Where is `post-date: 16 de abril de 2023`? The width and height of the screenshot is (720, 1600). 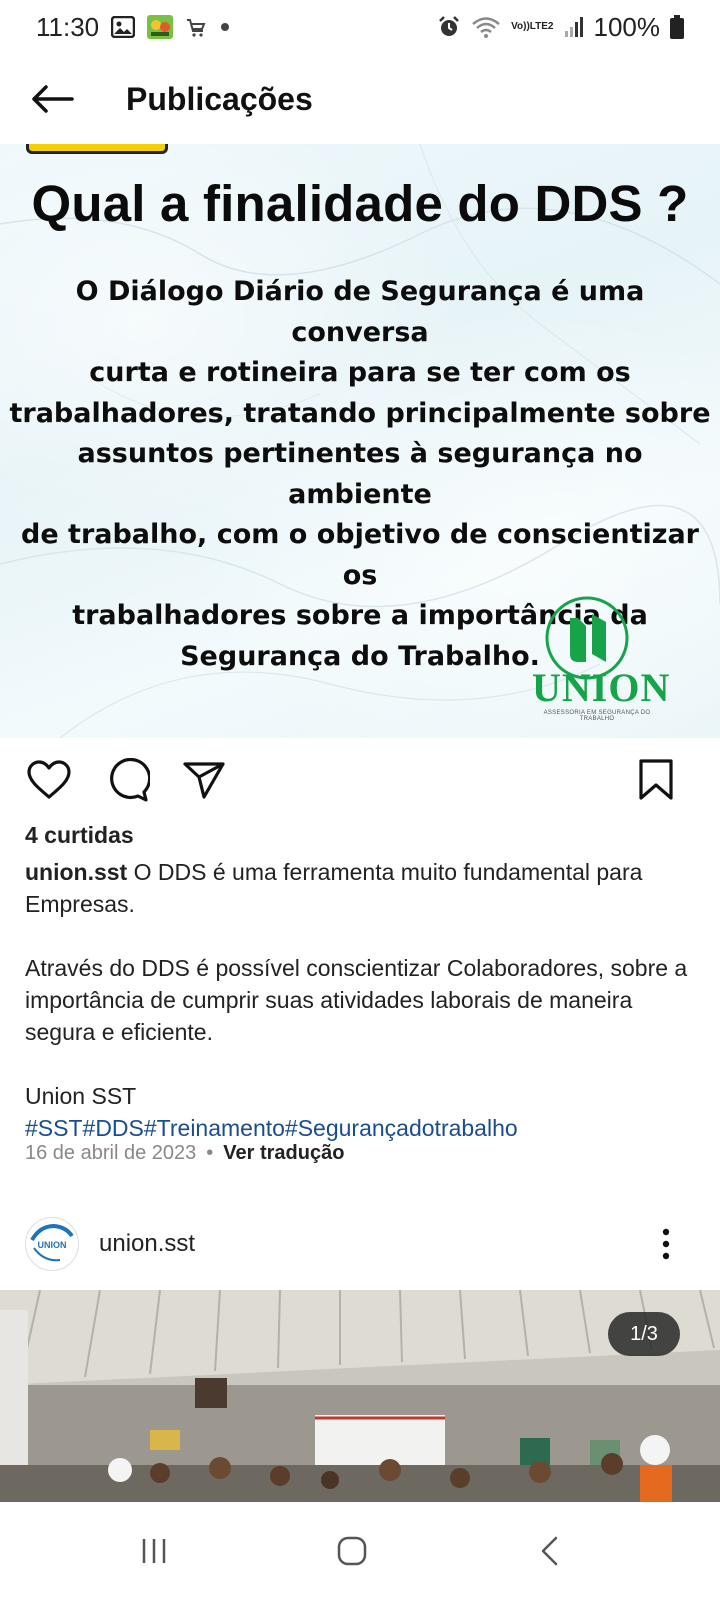
post-date: 16 de abril de 2023 is located at coordinates (111, 1153).